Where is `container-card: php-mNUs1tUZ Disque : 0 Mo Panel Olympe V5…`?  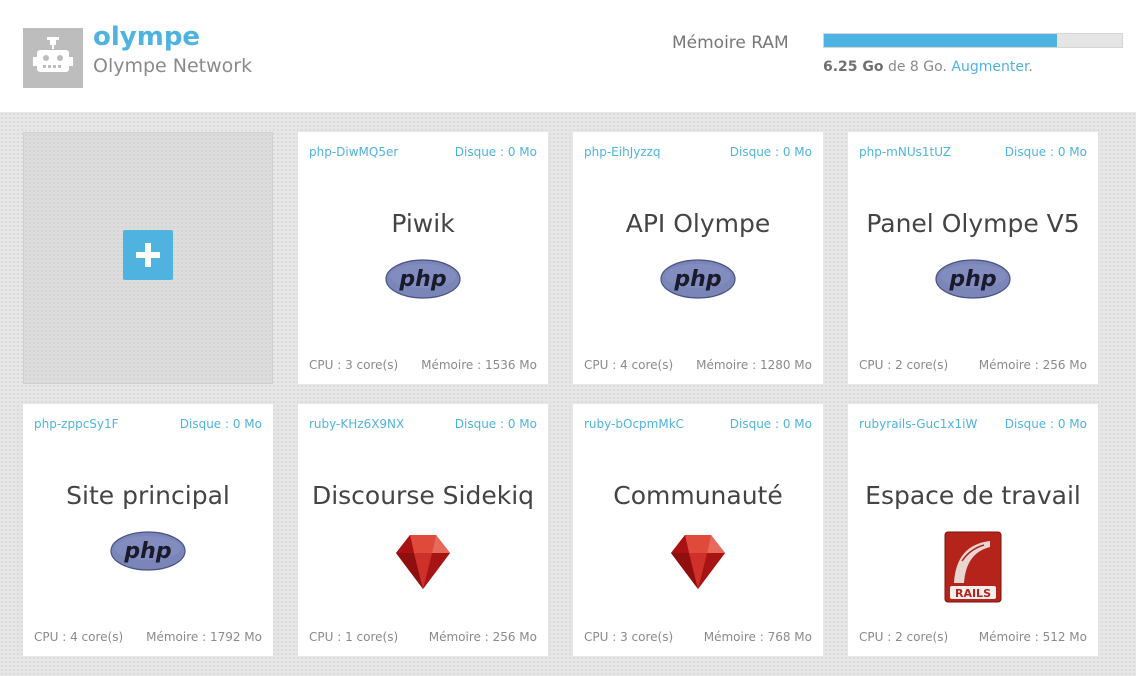
container-card: php-mNUs1tUZ Disque : 0 Mo Panel Olympe V5… is located at coordinates (973, 258).